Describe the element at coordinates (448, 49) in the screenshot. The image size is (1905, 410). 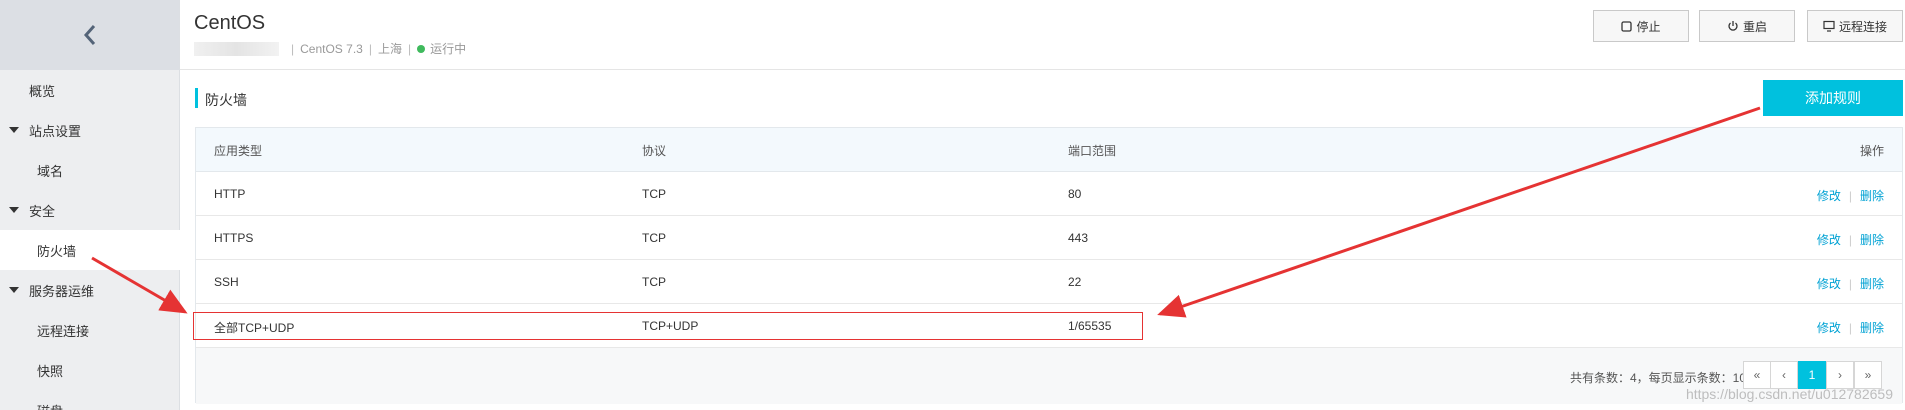
I see `status-text: 运行中` at that location.